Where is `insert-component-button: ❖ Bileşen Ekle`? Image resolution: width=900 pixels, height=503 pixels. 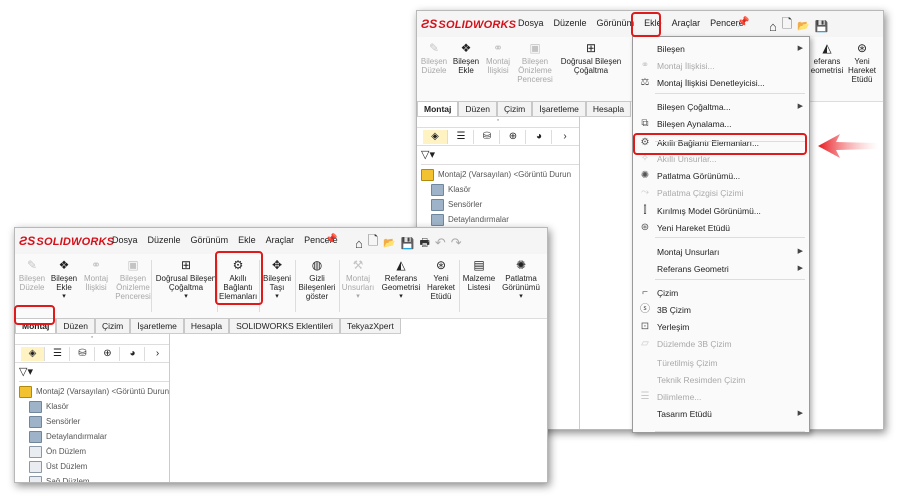
insert-component-button: ❖ Bileşen Ekle is located at coordinates (466, 58).